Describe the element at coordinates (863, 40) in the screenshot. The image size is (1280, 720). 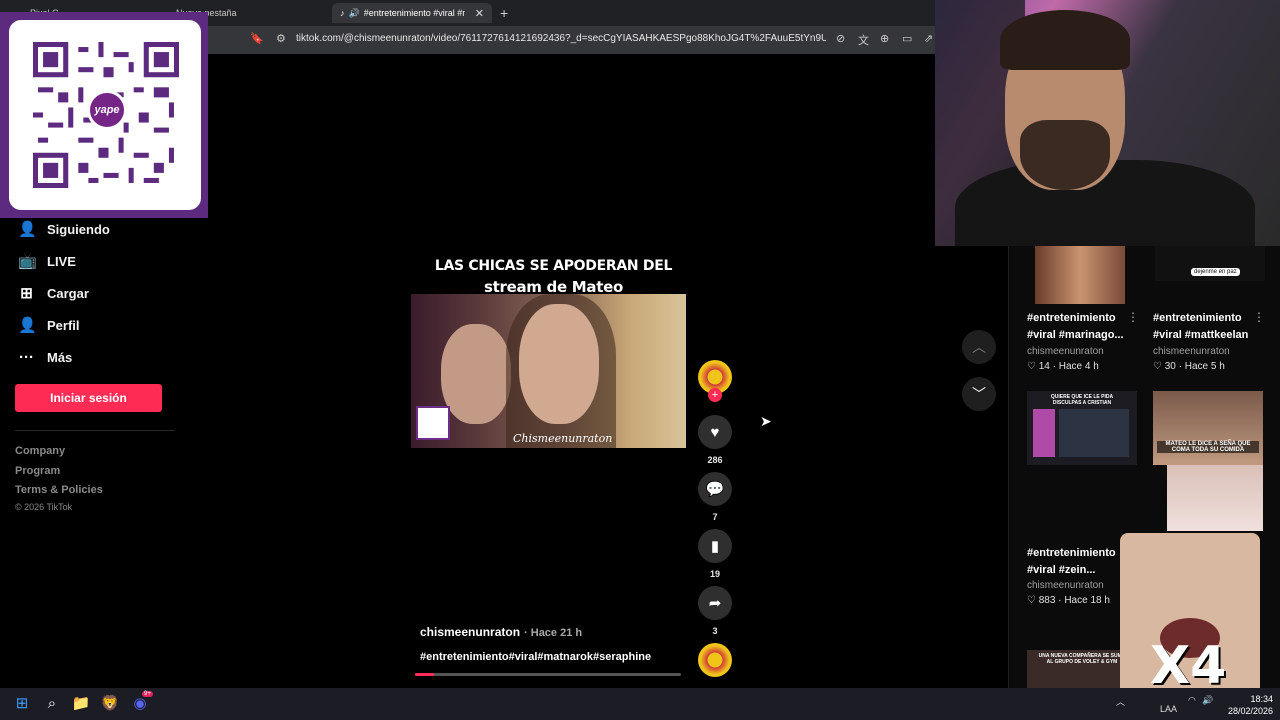
I see `translate-icon: 文` at that location.